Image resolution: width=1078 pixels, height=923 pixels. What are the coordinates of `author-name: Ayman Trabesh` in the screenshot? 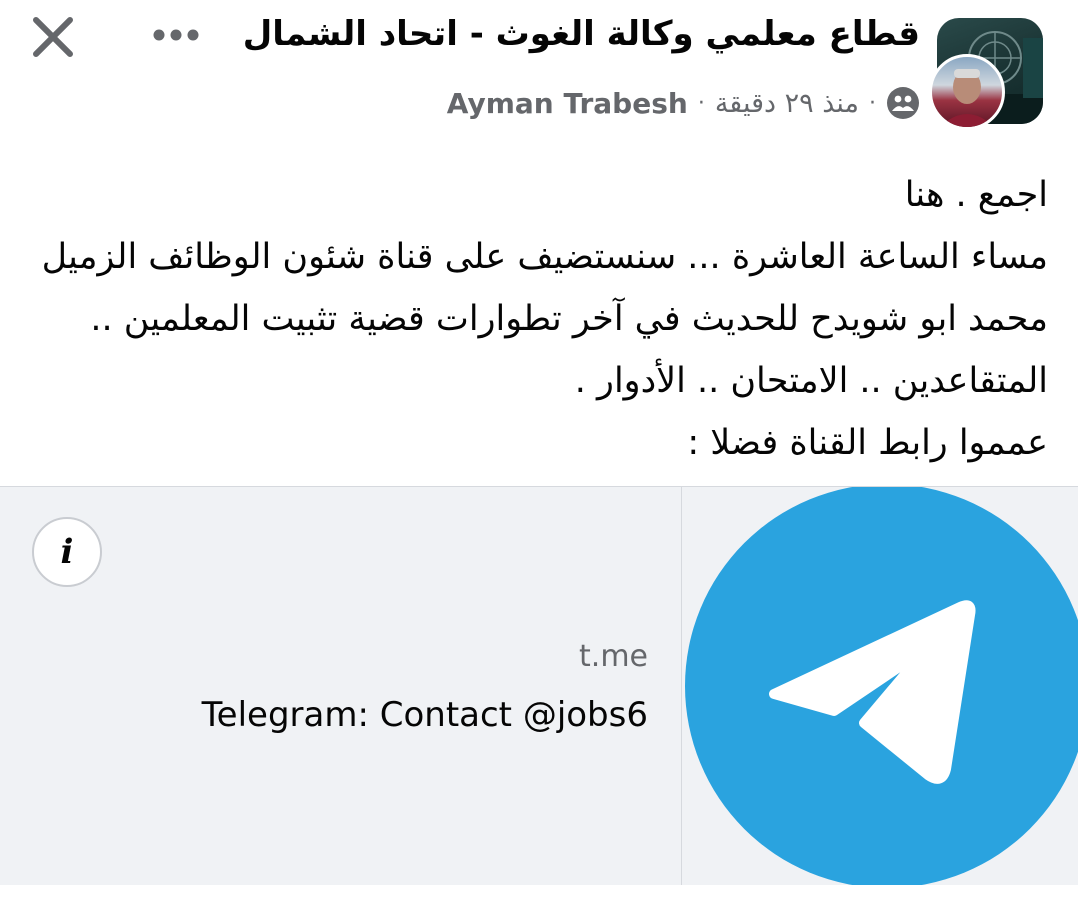 It's located at (567, 103).